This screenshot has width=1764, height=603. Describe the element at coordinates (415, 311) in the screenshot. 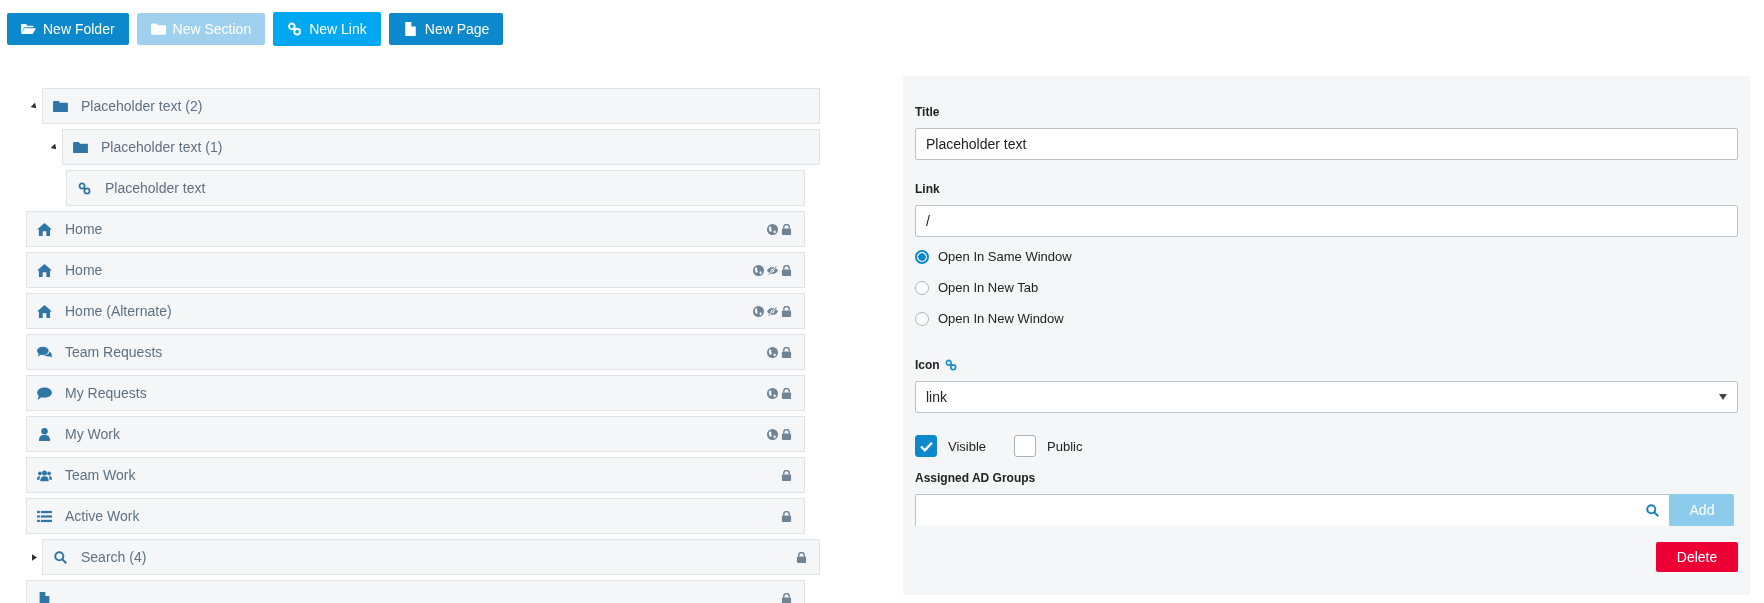

I see `tree-item: Home (Alternate)` at that location.